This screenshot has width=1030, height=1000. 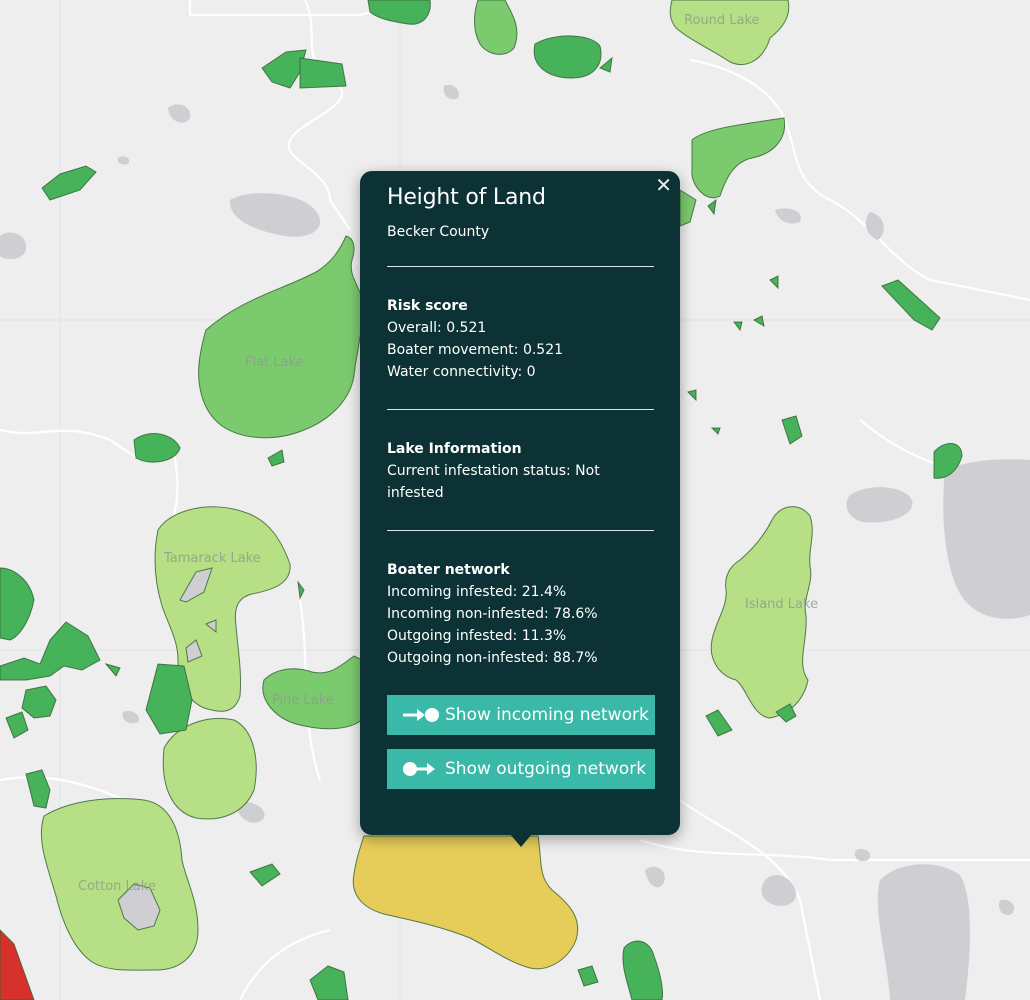 What do you see at coordinates (427, 306) in the screenshot?
I see `risk-score-heading: Risk score` at bounding box center [427, 306].